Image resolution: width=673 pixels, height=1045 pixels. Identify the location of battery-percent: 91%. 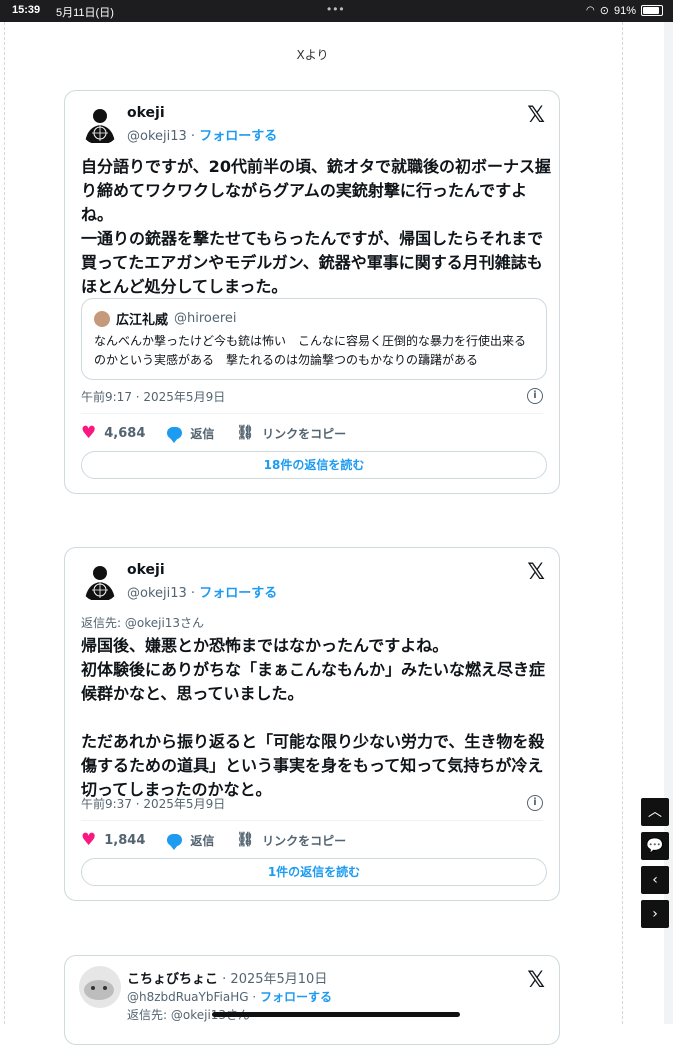
(624, 10).